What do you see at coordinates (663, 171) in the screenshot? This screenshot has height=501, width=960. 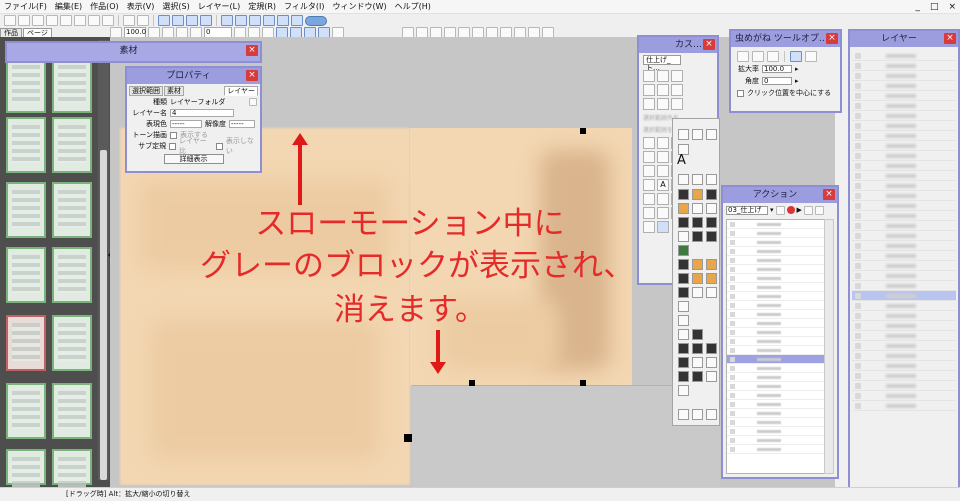 I see `sharpen-icon` at bounding box center [663, 171].